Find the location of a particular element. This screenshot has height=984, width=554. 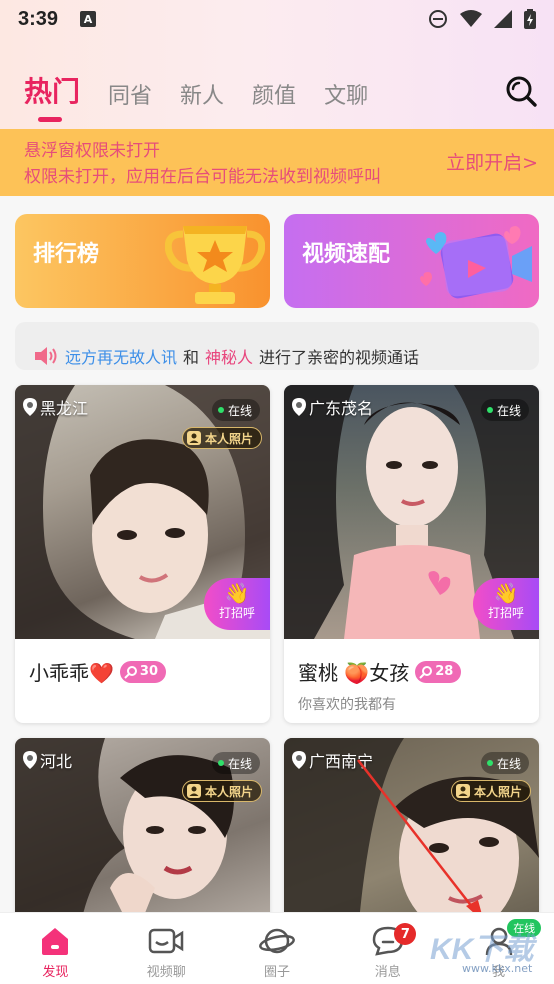

nav-discover: 发现 is located at coordinates (55, 948).